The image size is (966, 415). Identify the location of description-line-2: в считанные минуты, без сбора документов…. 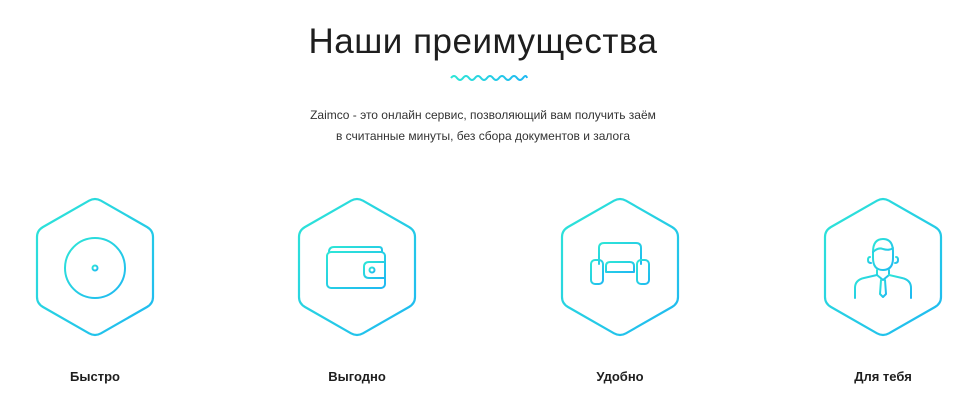
(483, 136).